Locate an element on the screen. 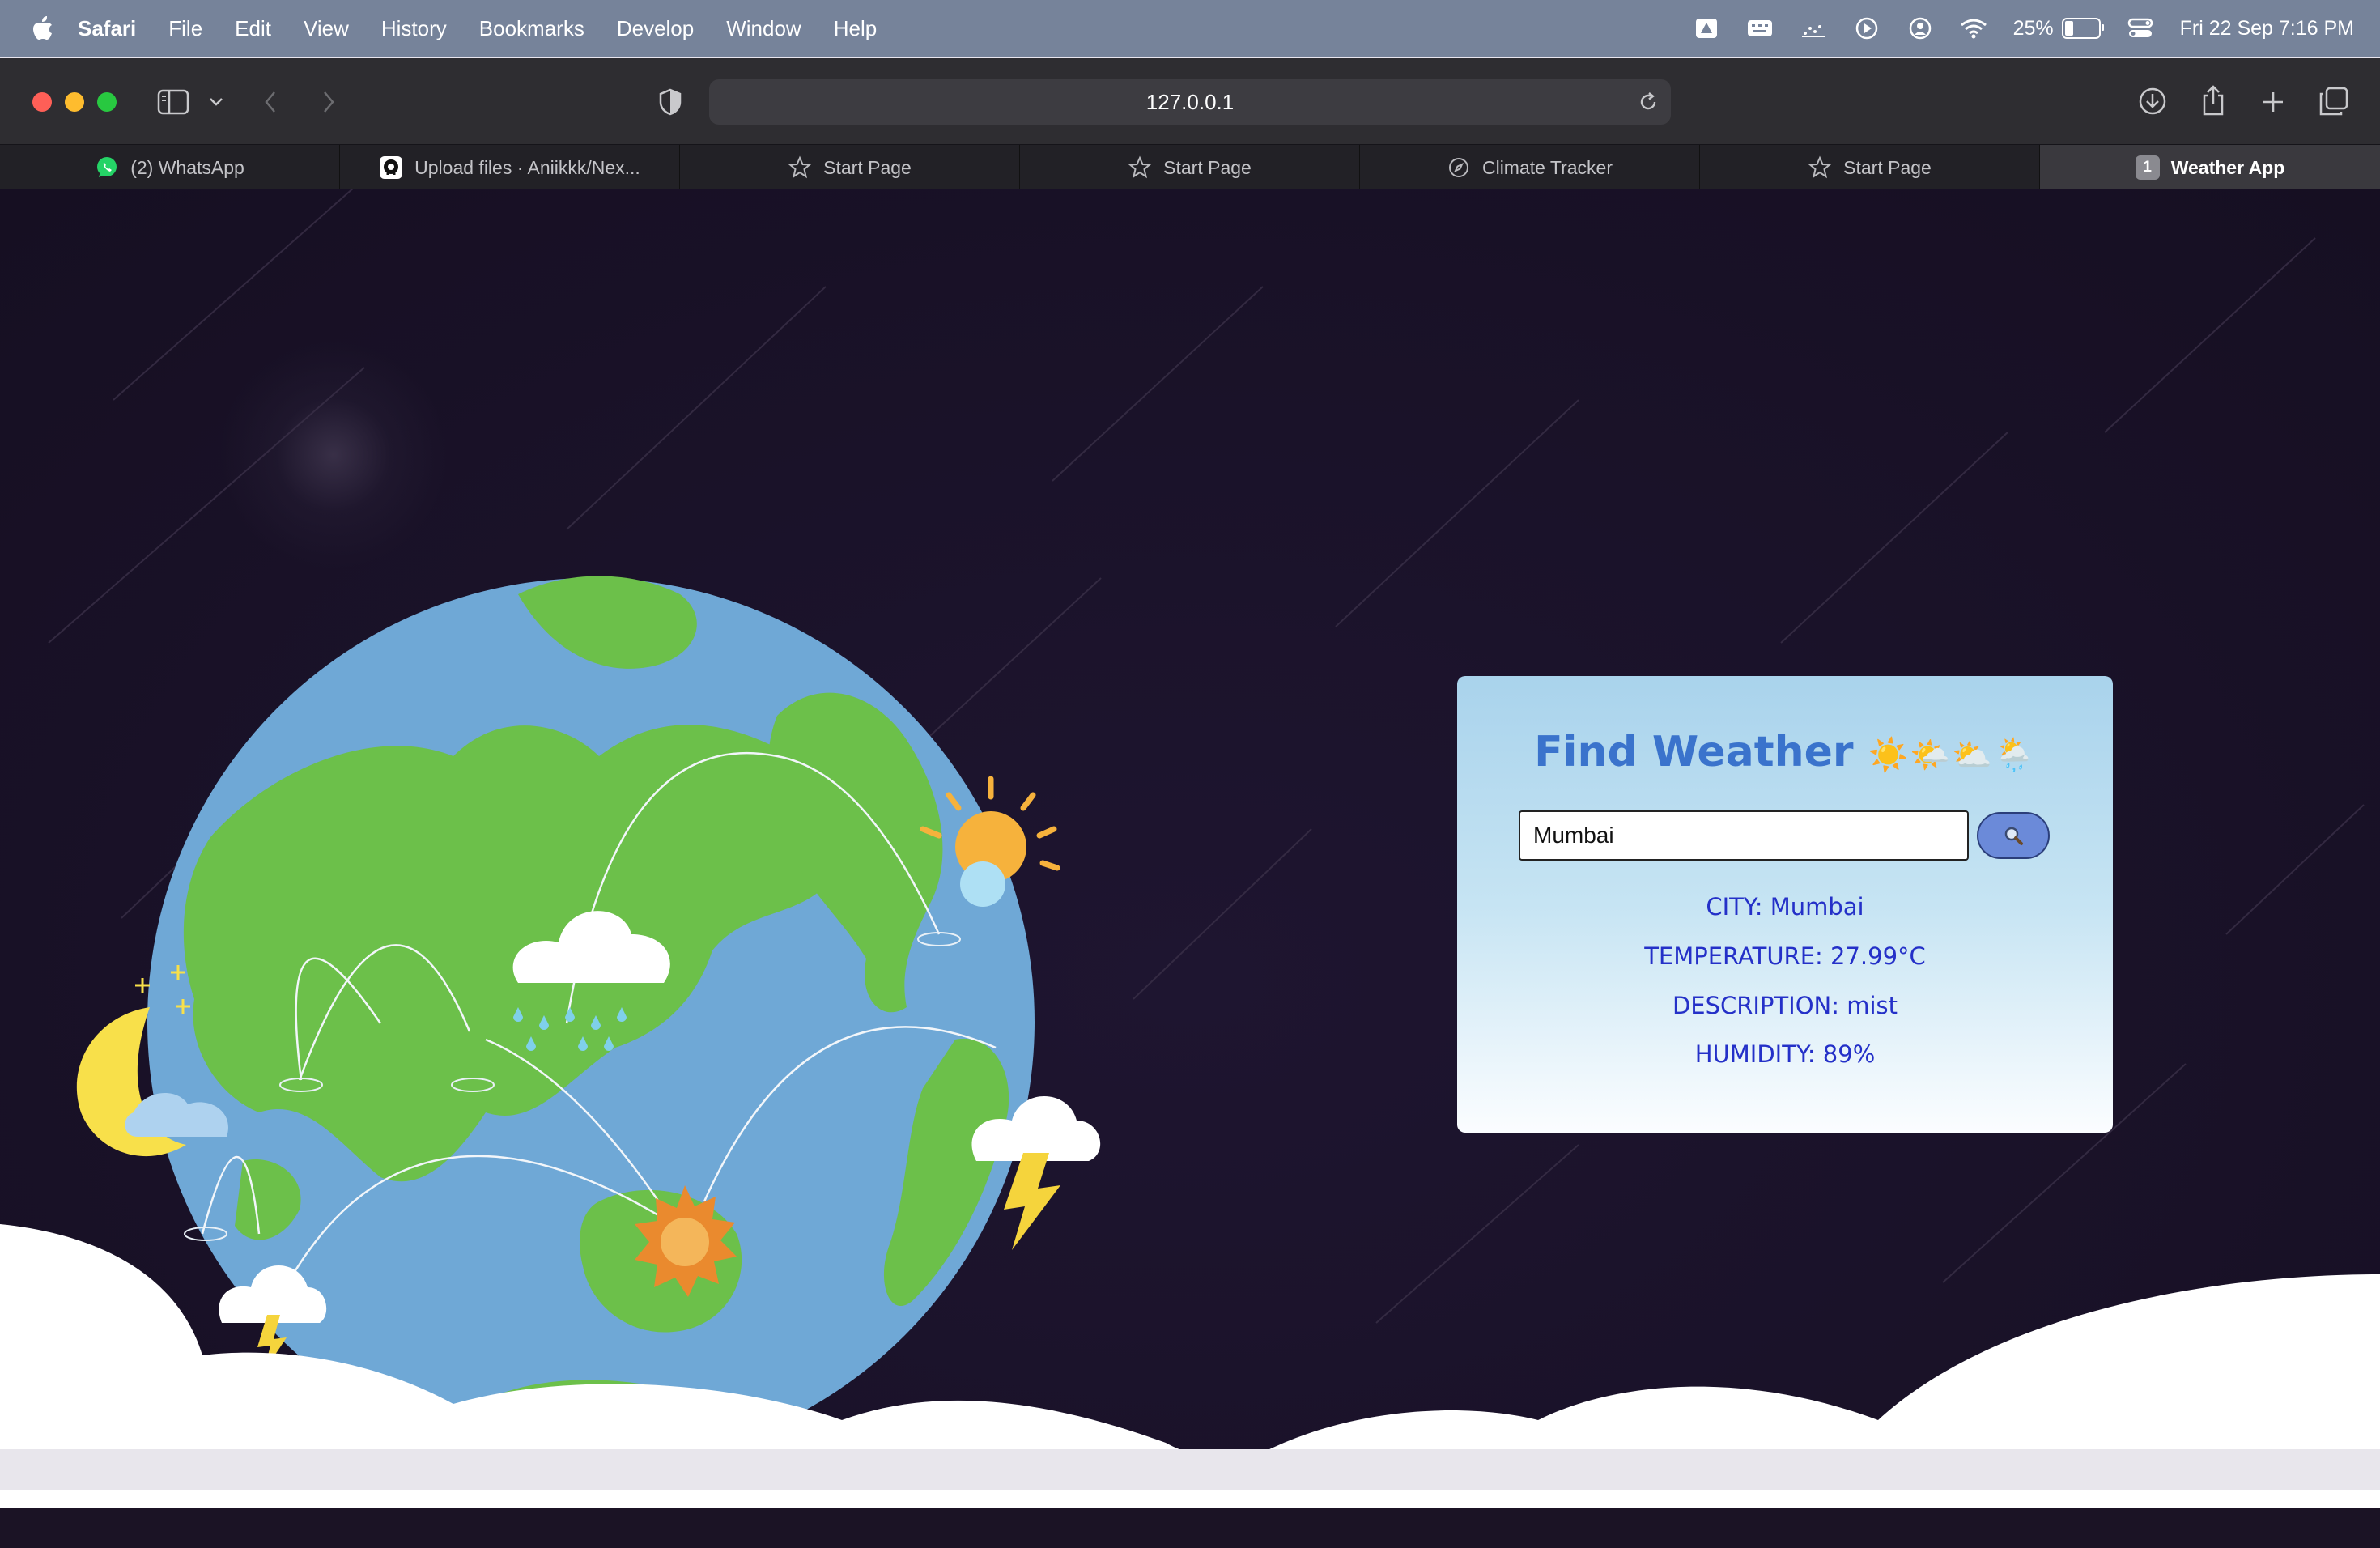  menu-view: View is located at coordinates (326, 29).